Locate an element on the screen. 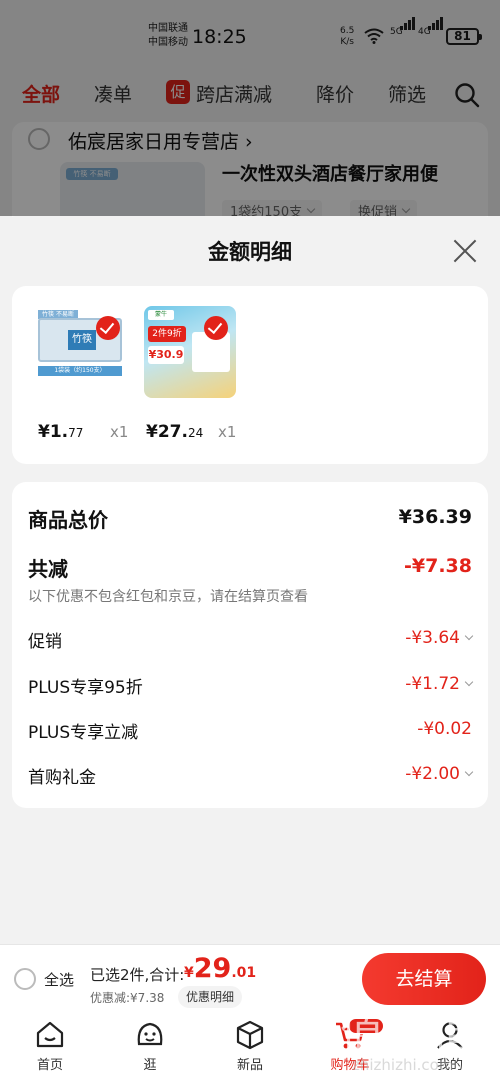 This screenshot has width=500, height=1083. goods-price-2: ¥27.24 is located at coordinates (174, 432).